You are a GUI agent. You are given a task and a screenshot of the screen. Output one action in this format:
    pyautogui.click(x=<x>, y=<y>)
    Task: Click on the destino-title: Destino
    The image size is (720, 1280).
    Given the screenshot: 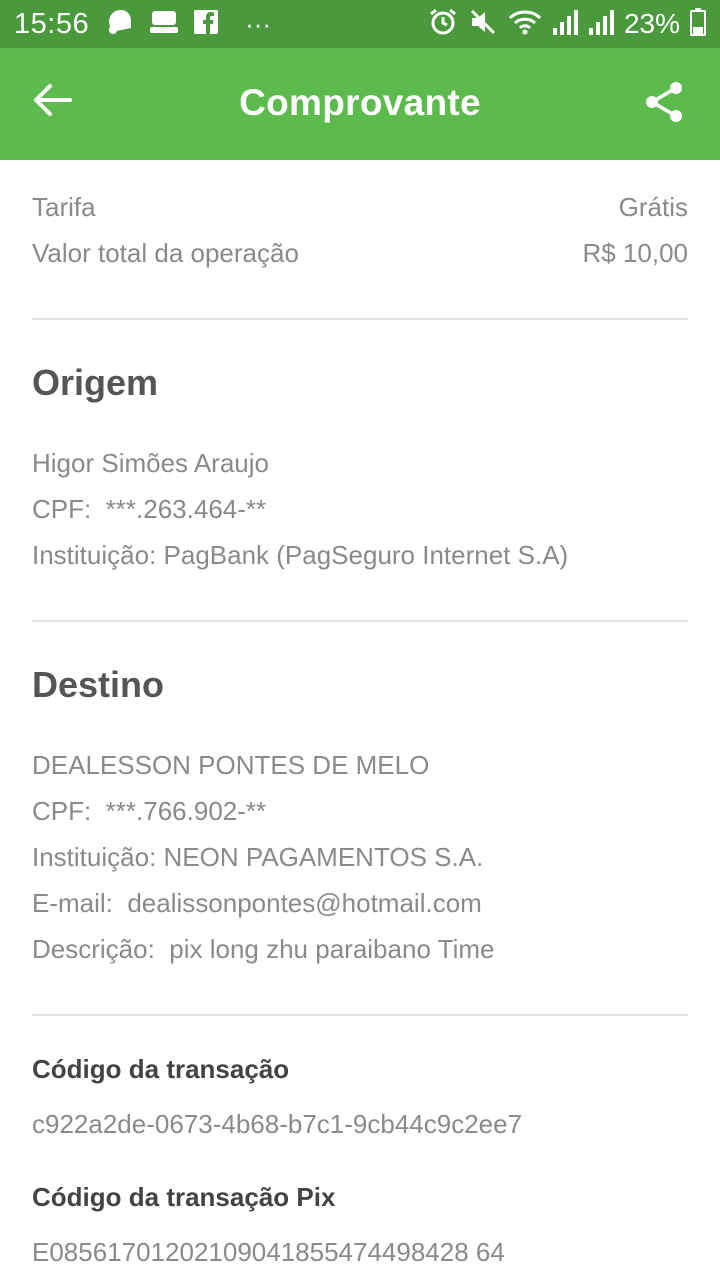 What is the action you would take?
    pyautogui.click(x=98, y=684)
    